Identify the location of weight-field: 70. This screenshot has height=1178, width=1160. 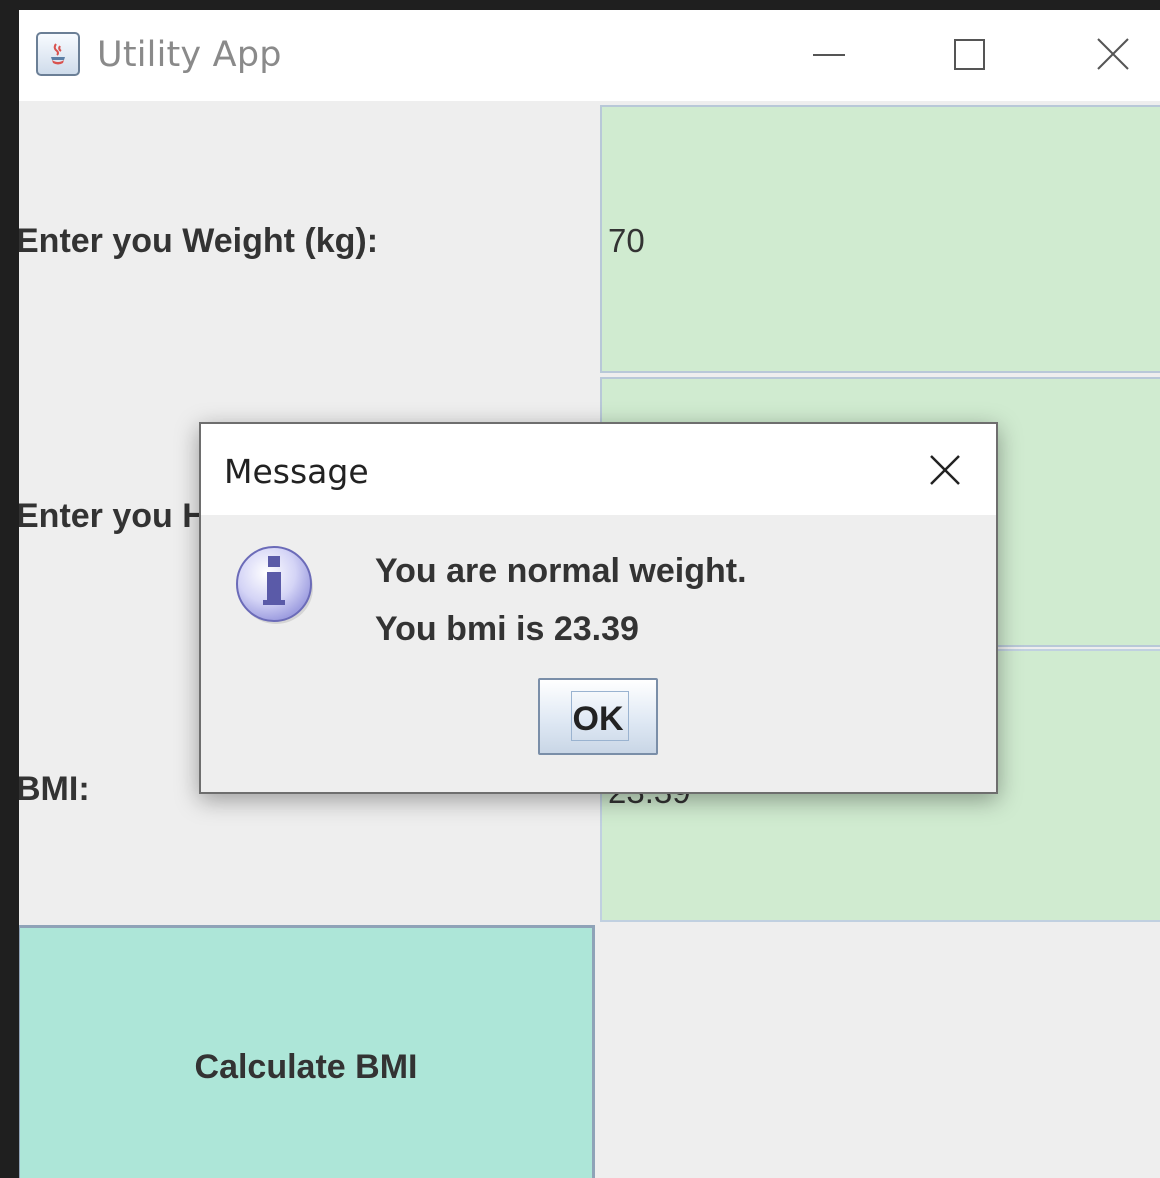
(880, 239).